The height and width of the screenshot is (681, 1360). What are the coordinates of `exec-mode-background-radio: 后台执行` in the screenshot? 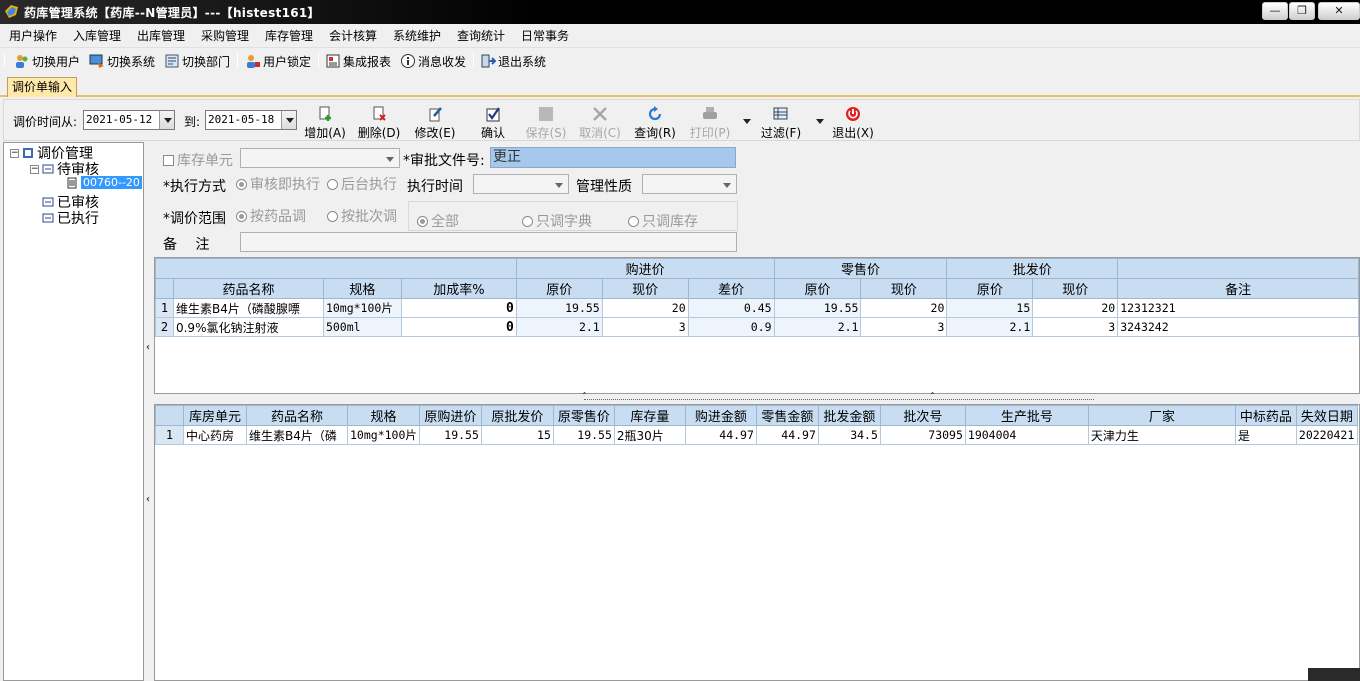 It's located at (362, 184).